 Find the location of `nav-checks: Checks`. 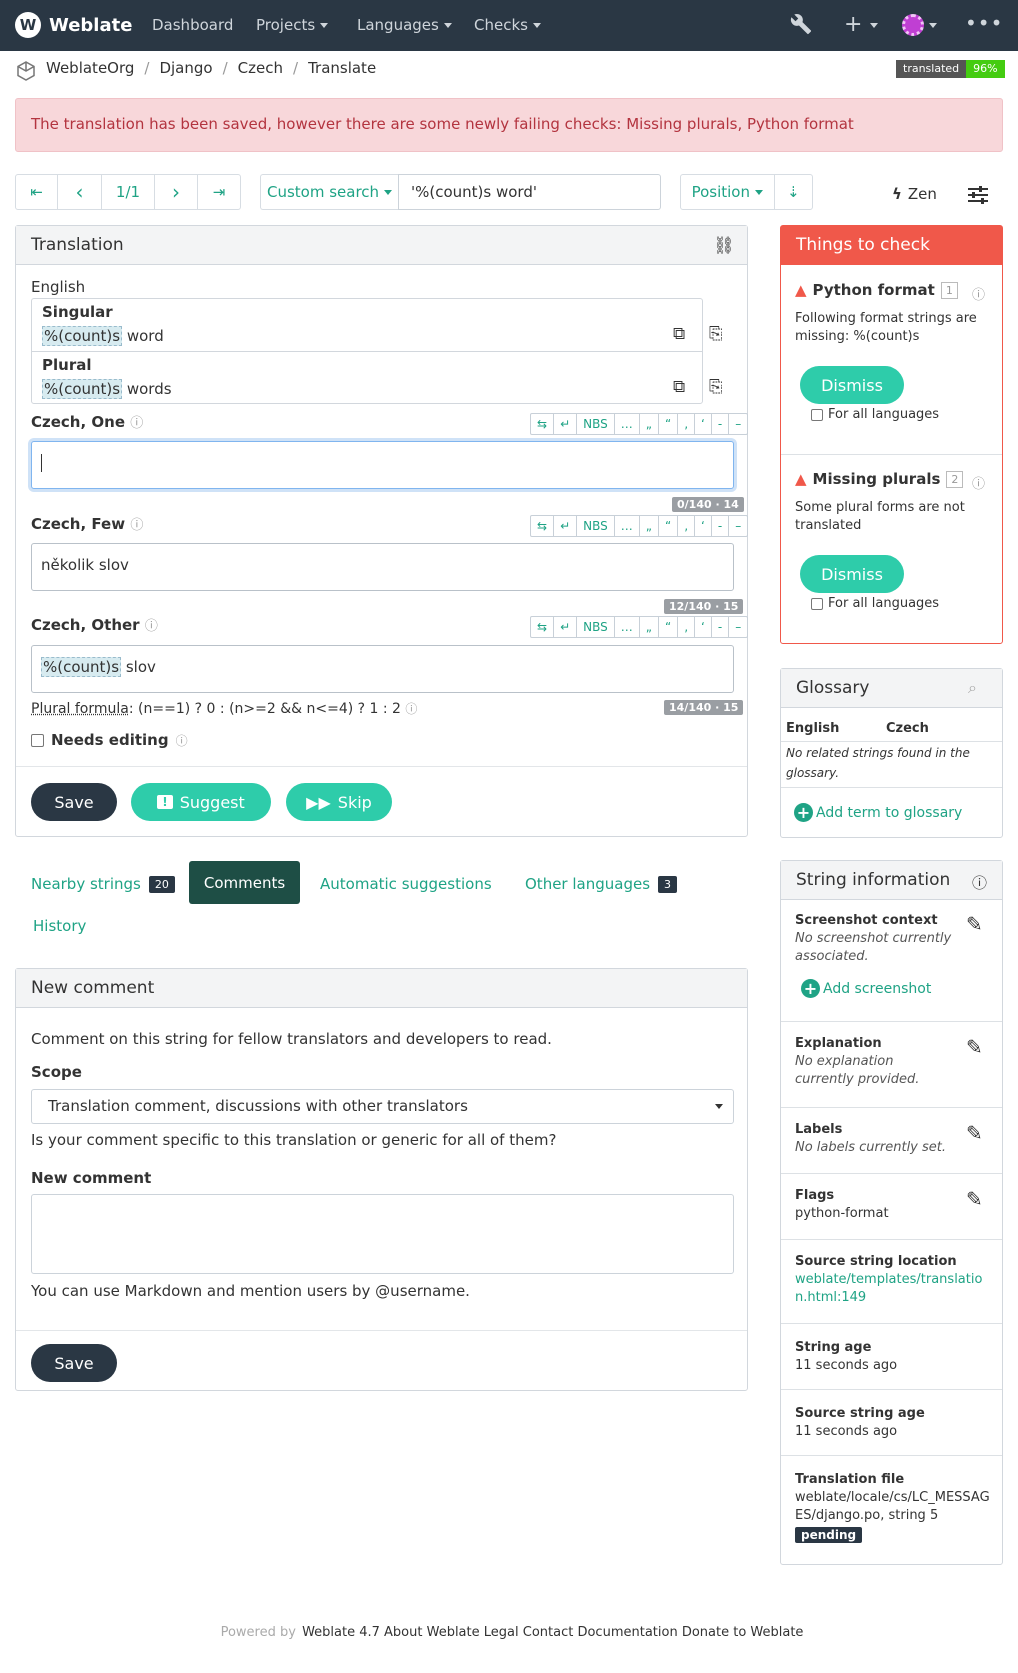

nav-checks: Checks is located at coordinates (507, 25).